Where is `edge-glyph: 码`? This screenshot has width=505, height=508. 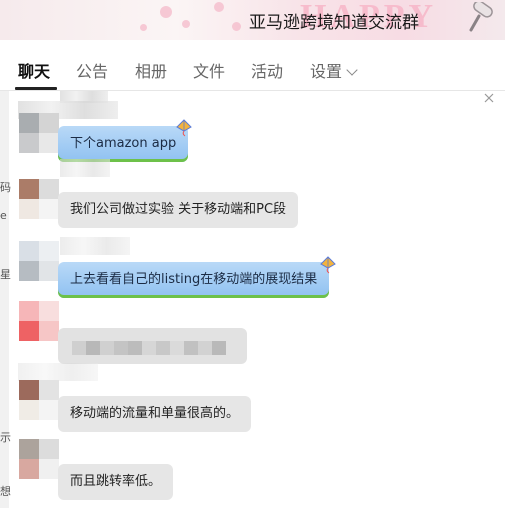 edge-glyph: 码 is located at coordinates (5, 187).